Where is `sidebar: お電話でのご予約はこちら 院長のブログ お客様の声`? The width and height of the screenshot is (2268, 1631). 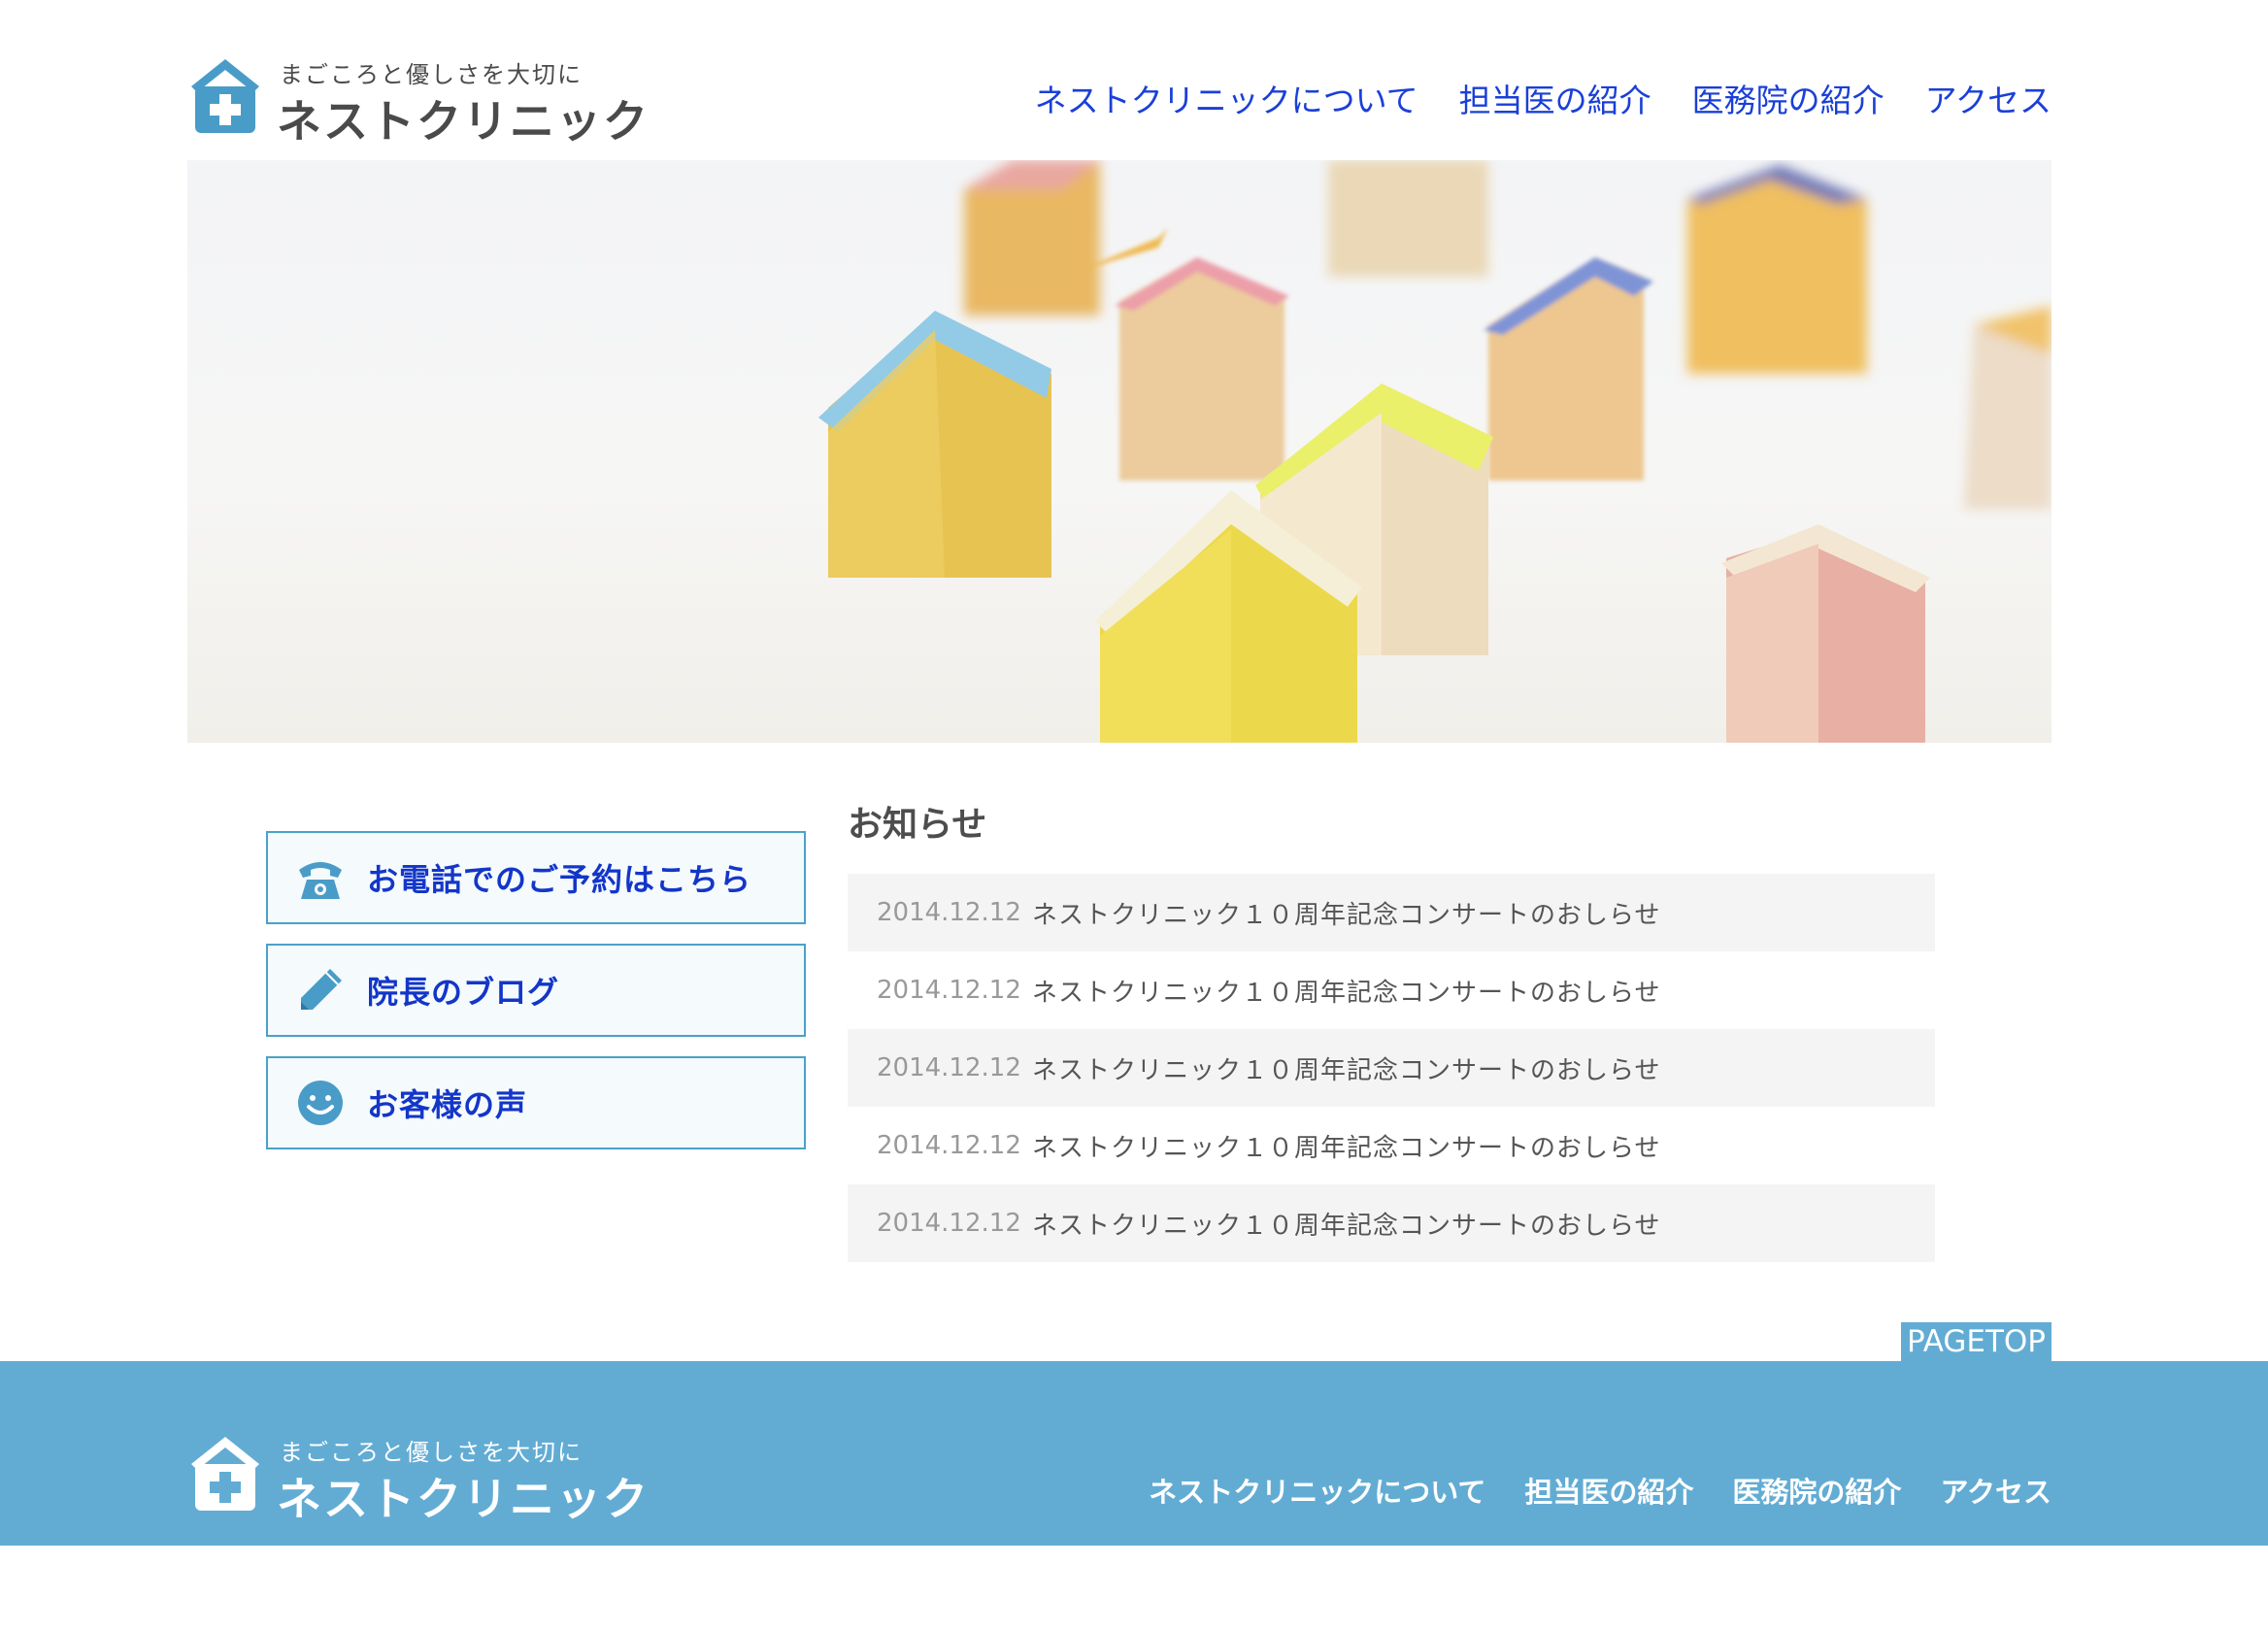
sidebar: お電話でのご予約はこちら 院長のブログ お客様の声 is located at coordinates (536, 1000).